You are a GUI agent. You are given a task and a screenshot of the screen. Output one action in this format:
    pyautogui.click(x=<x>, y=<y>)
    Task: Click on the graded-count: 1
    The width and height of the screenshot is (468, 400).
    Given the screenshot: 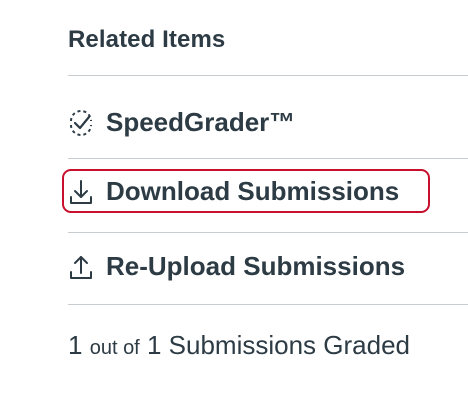 What is the action you would take?
    pyautogui.click(x=75, y=345)
    